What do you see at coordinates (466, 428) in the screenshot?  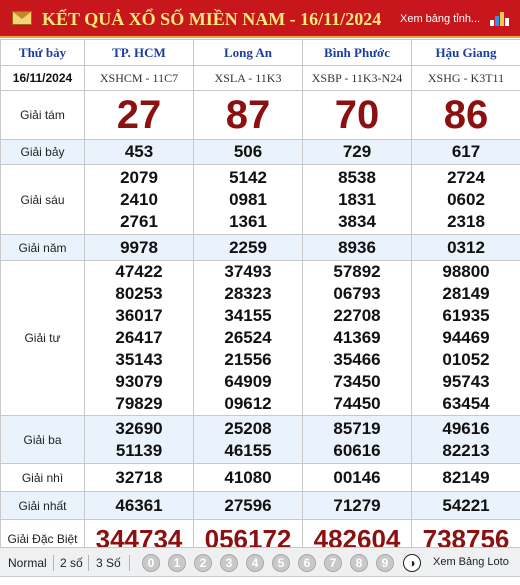 I see `winning-number: 49616` at bounding box center [466, 428].